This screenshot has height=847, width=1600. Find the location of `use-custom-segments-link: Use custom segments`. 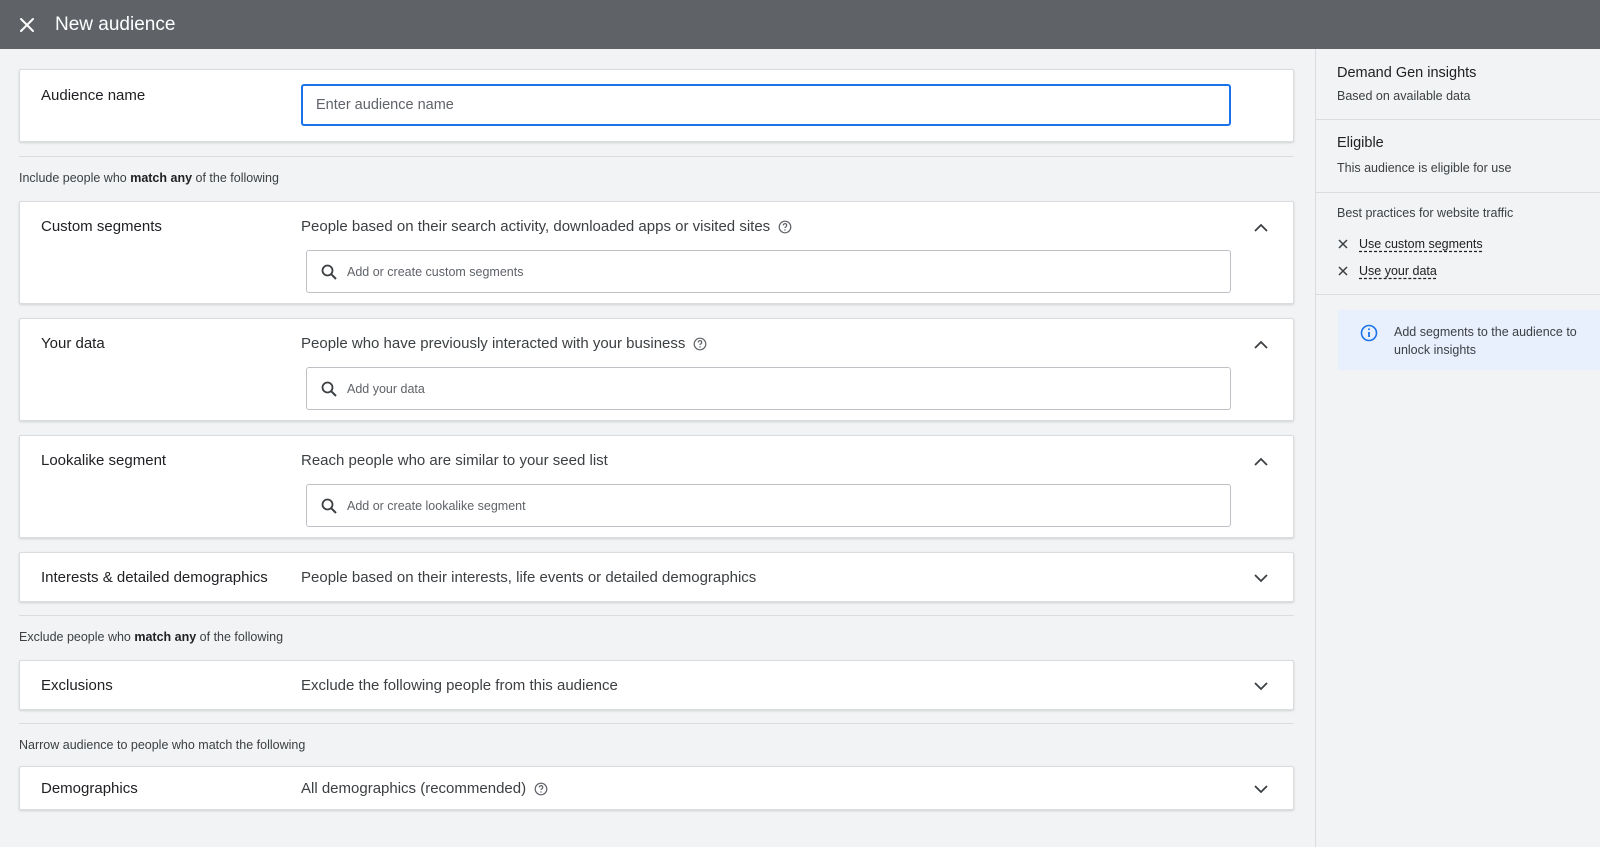

use-custom-segments-link: Use custom segments is located at coordinates (1421, 244).